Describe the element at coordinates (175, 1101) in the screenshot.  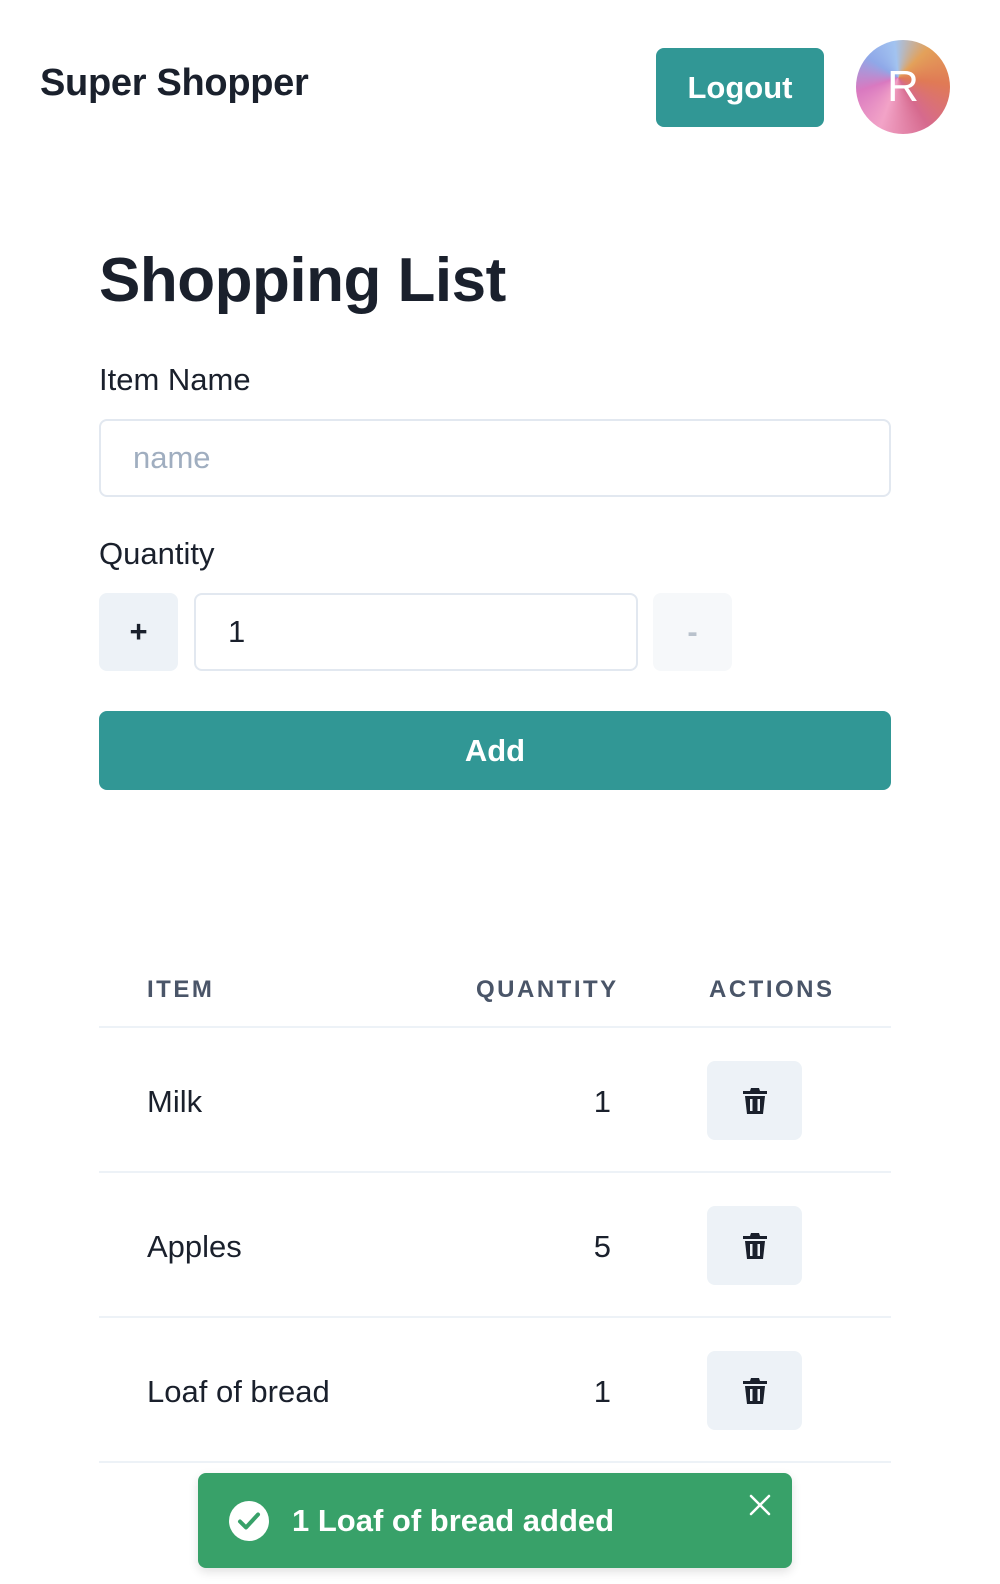
I see `item-name-cell: Milk` at that location.